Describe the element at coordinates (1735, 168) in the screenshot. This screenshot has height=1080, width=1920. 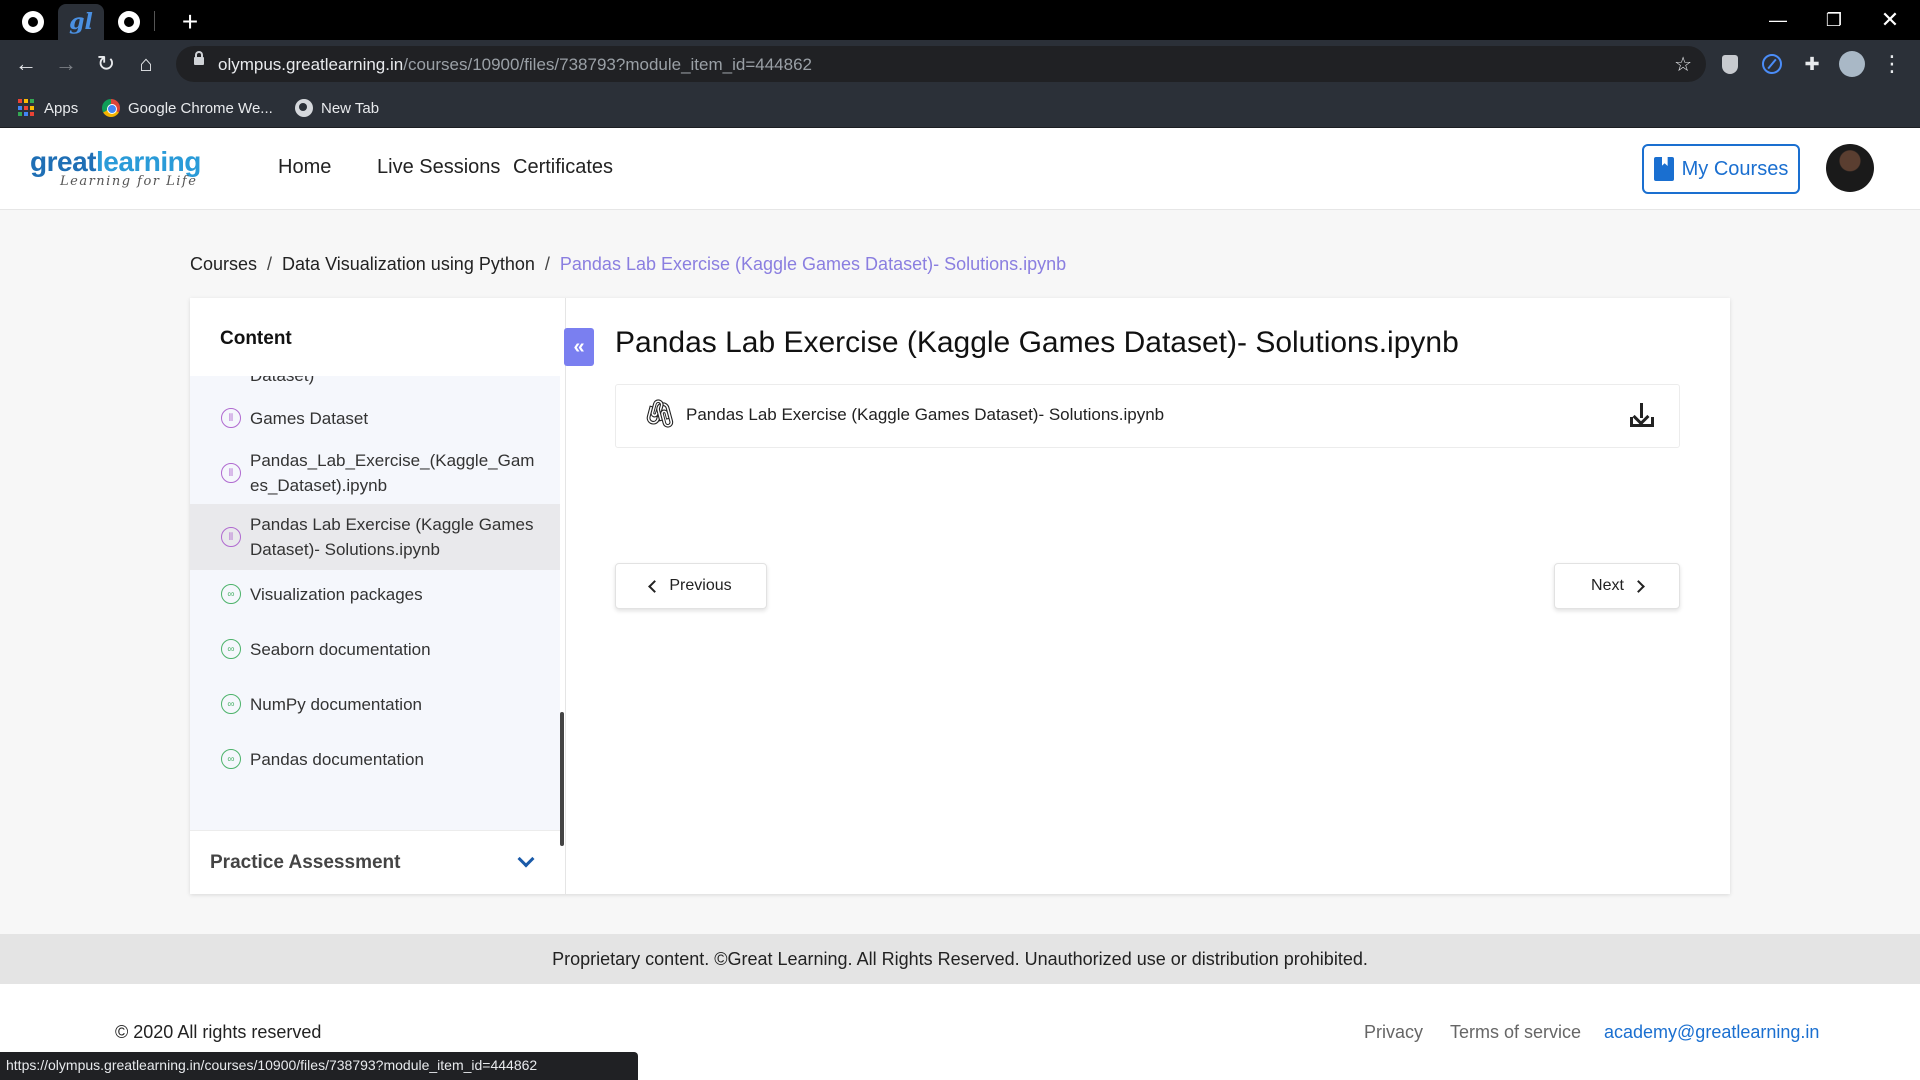
I see `my-courses-label: My Courses` at that location.